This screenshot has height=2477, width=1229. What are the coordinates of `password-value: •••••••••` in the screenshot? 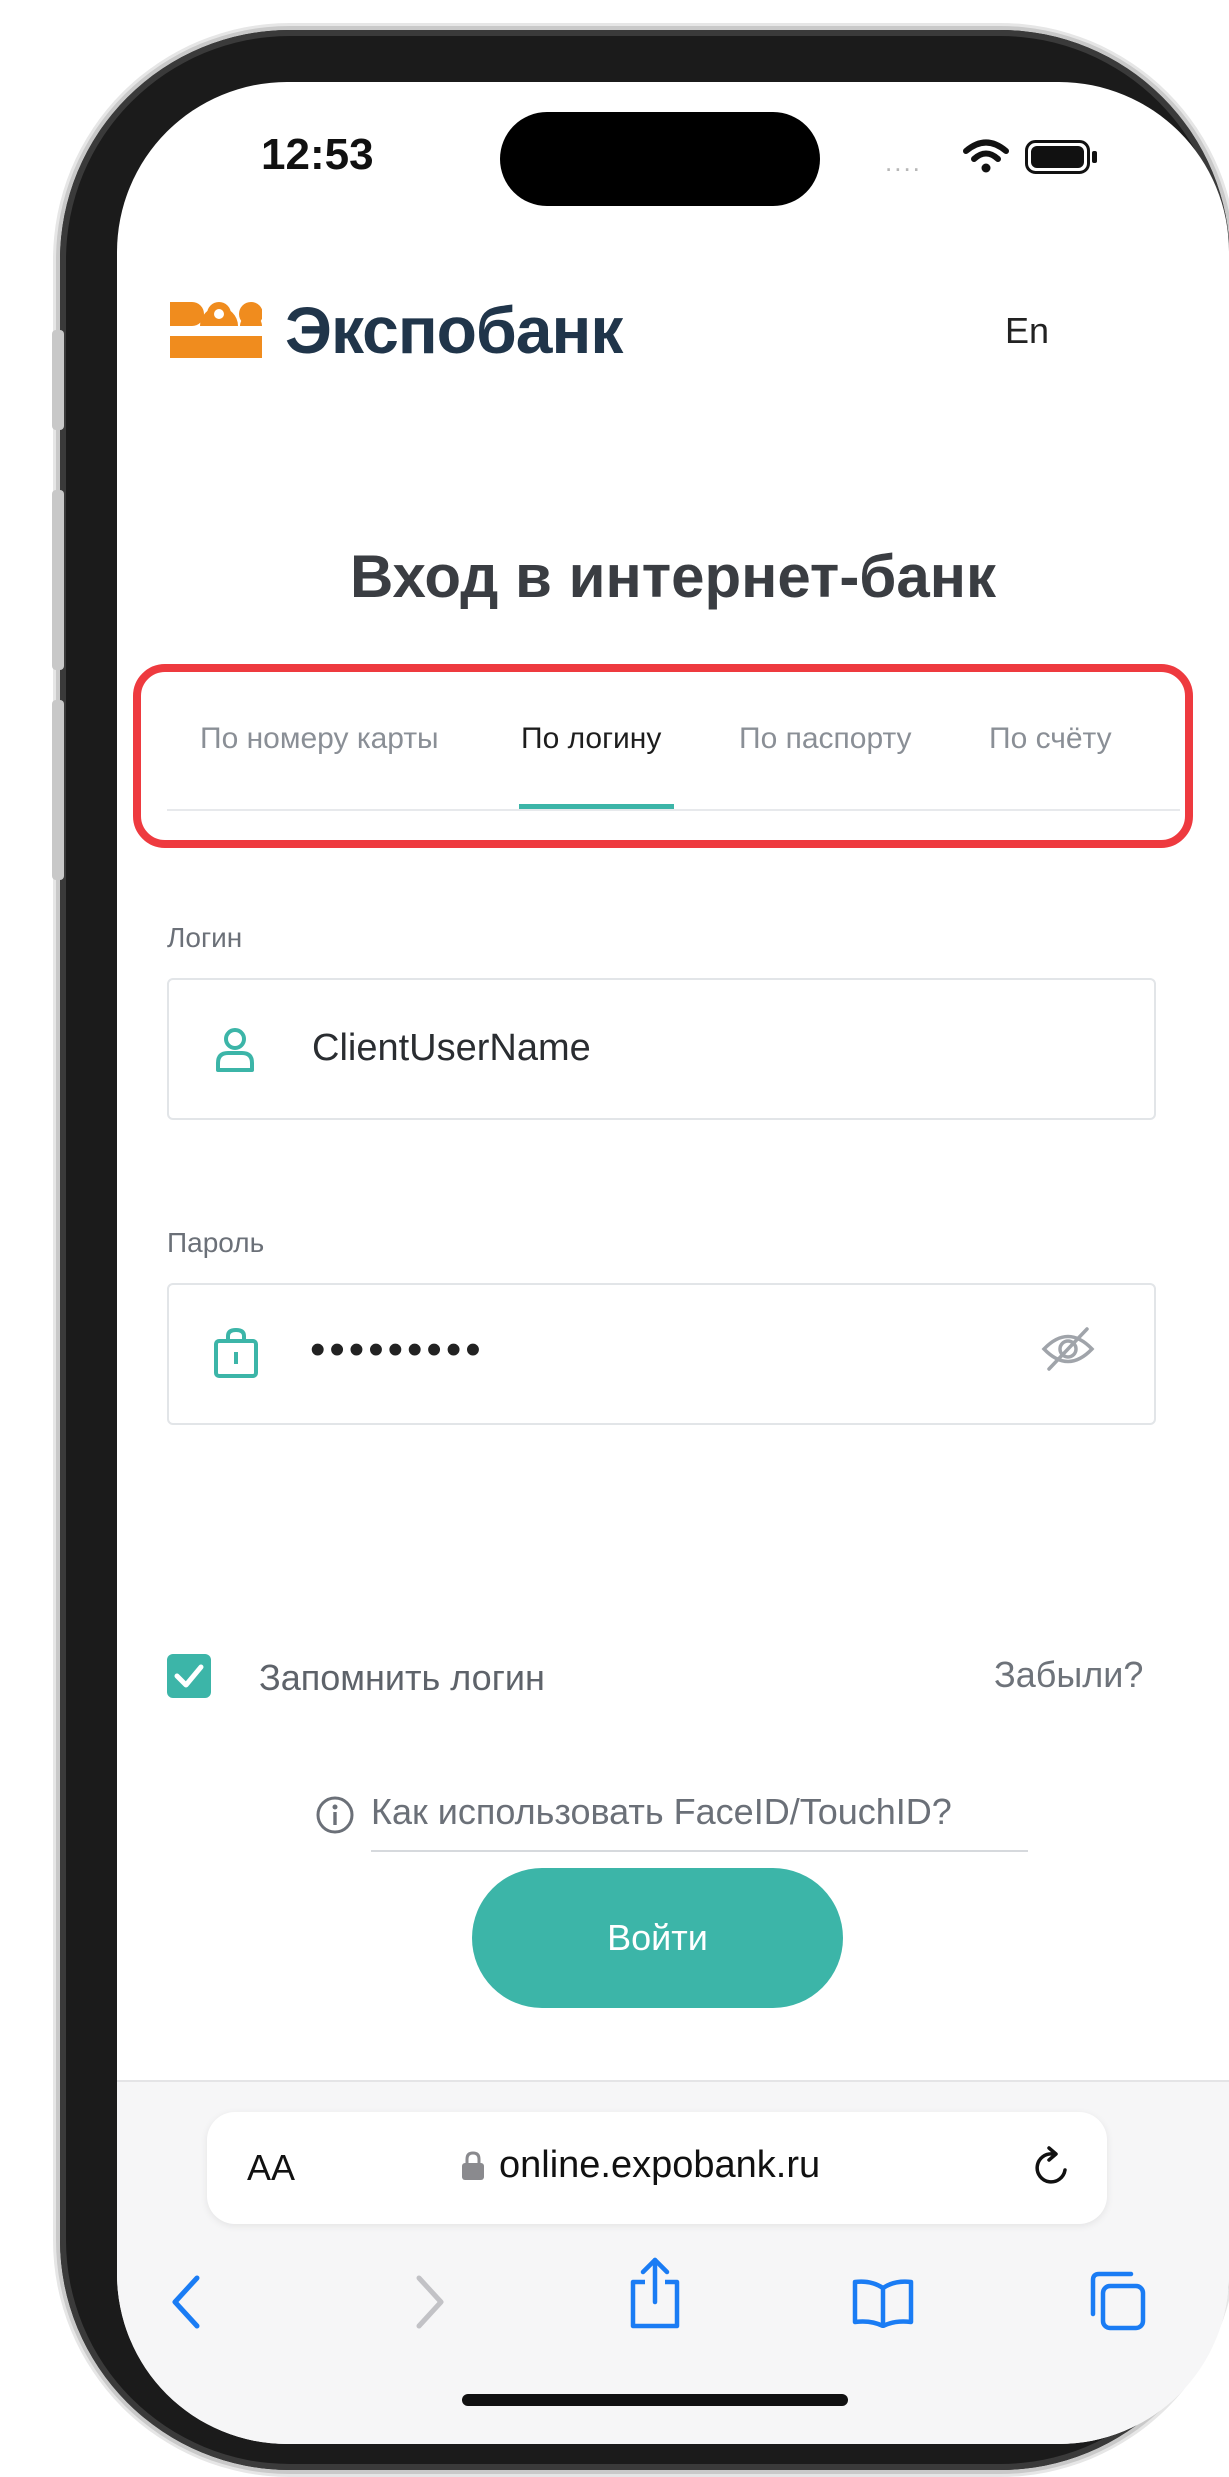 It's located at (397, 1349).